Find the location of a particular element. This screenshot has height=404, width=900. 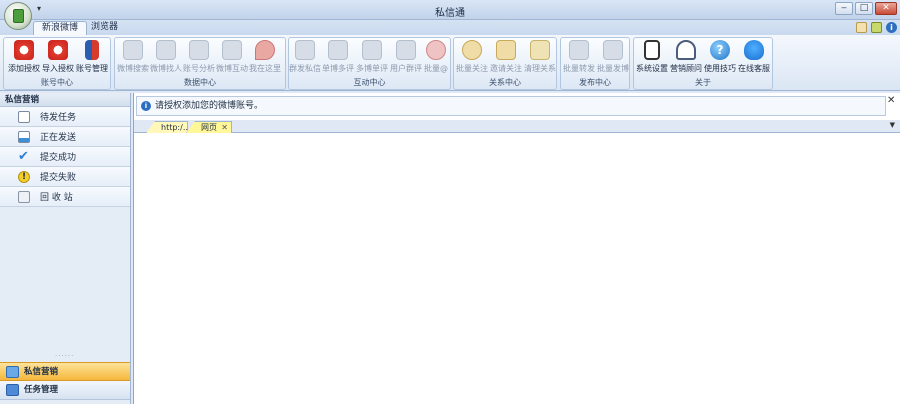

tab-sina-weibo: 新浪微博 is located at coordinates (60, 28).